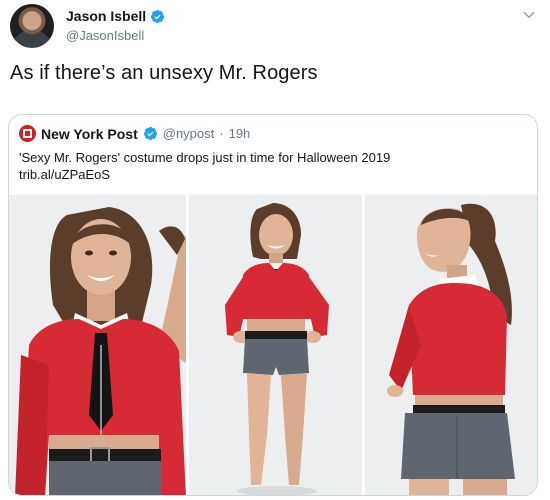 This screenshot has height=500, width=550. I want to click on nypost-logo-icon, so click(27, 133).